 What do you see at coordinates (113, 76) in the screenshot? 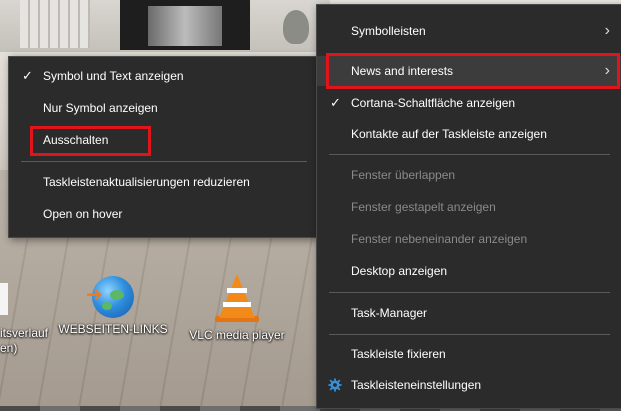
I see `menu-item-label: Symbol und Text anzeigen` at bounding box center [113, 76].